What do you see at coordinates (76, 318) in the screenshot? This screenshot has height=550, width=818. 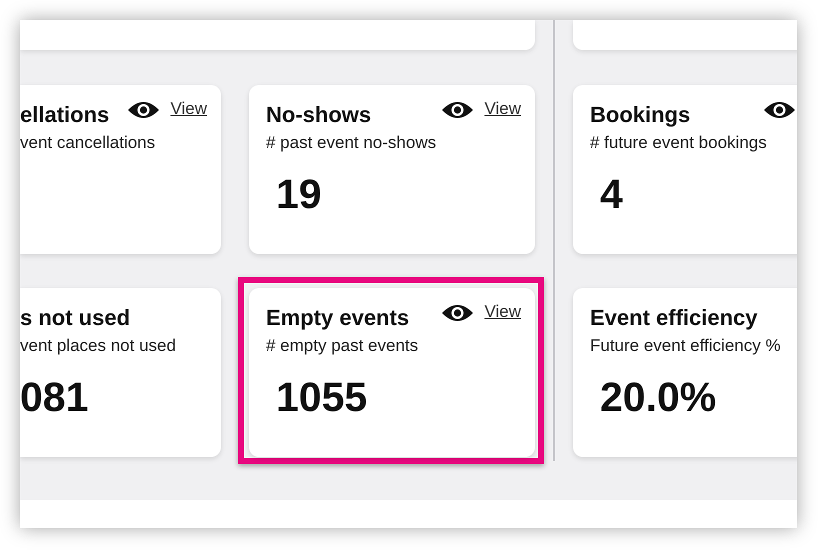 I see `card-title: s not used` at bounding box center [76, 318].